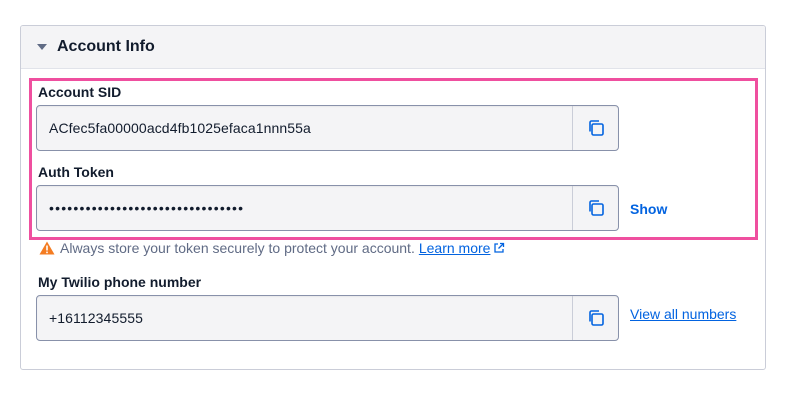  I want to click on auth-token-field: ••••••••••••••••••••••••••••••••, so click(327, 208).